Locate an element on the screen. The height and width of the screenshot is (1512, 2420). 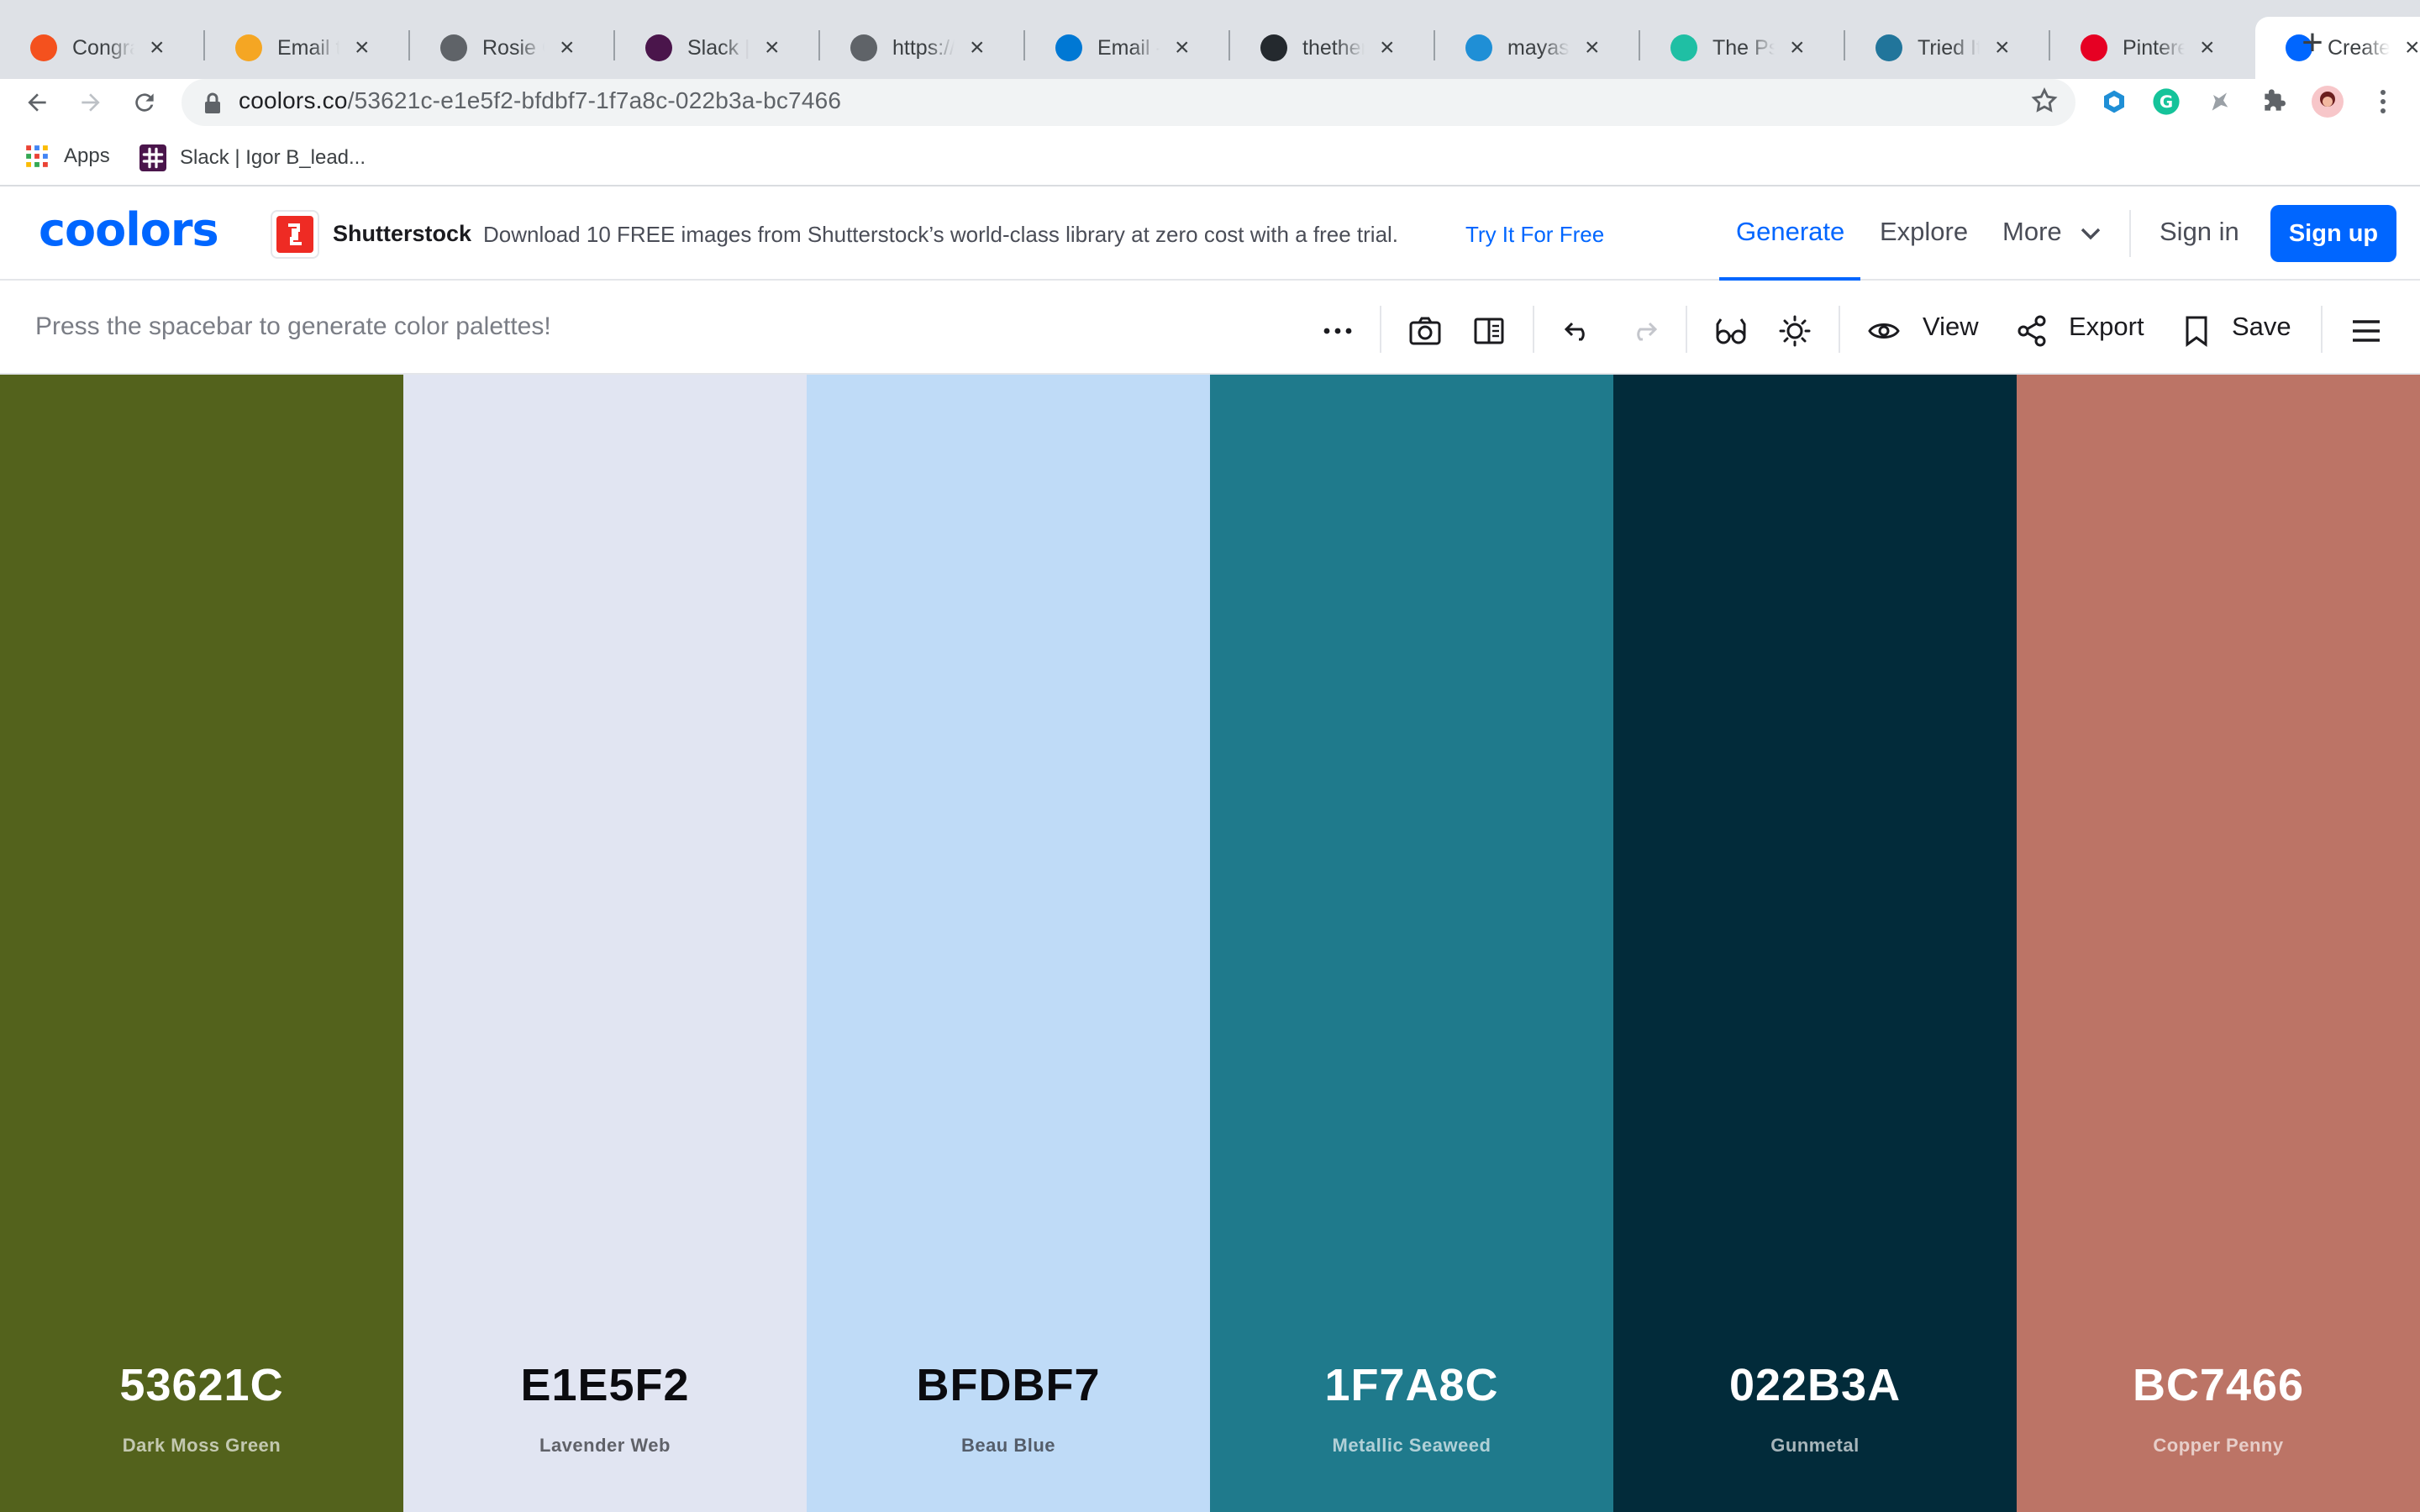
sign-in-link: Sign in is located at coordinates (2200, 232).